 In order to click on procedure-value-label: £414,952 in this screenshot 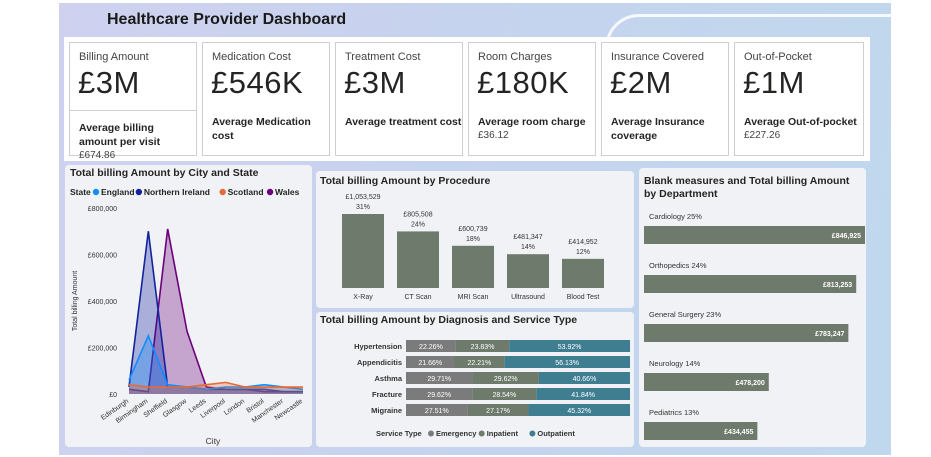, I will do `click(582, 242)`.